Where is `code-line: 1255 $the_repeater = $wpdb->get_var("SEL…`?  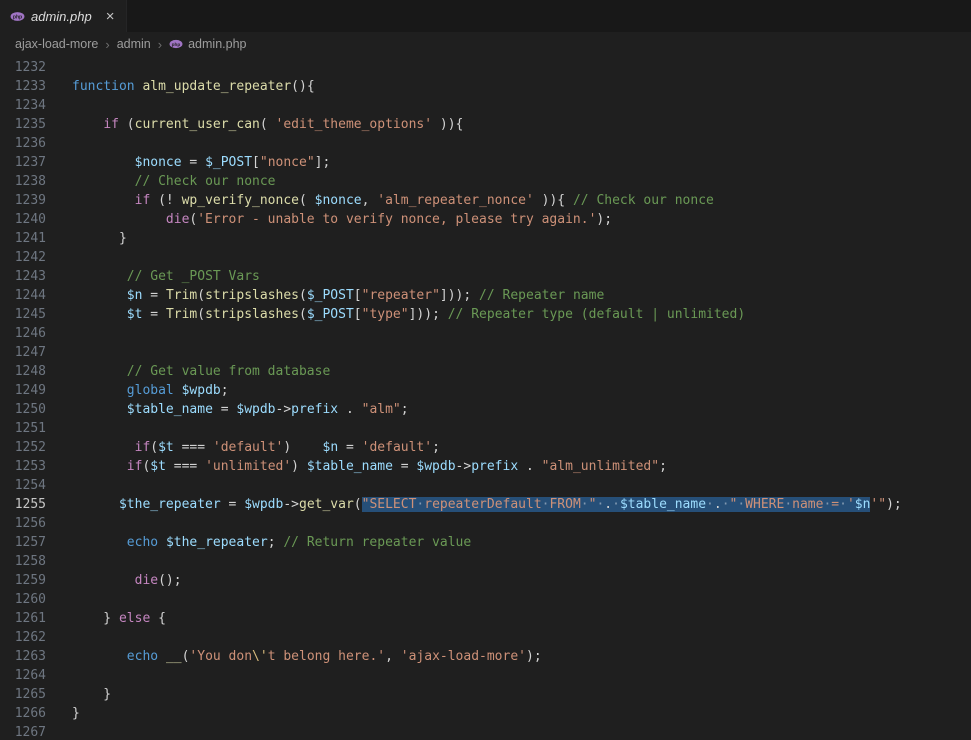 code-line: 1255 $the_repeater = $wpdb->get_var("SEL… is located at coordinates (485, 504).